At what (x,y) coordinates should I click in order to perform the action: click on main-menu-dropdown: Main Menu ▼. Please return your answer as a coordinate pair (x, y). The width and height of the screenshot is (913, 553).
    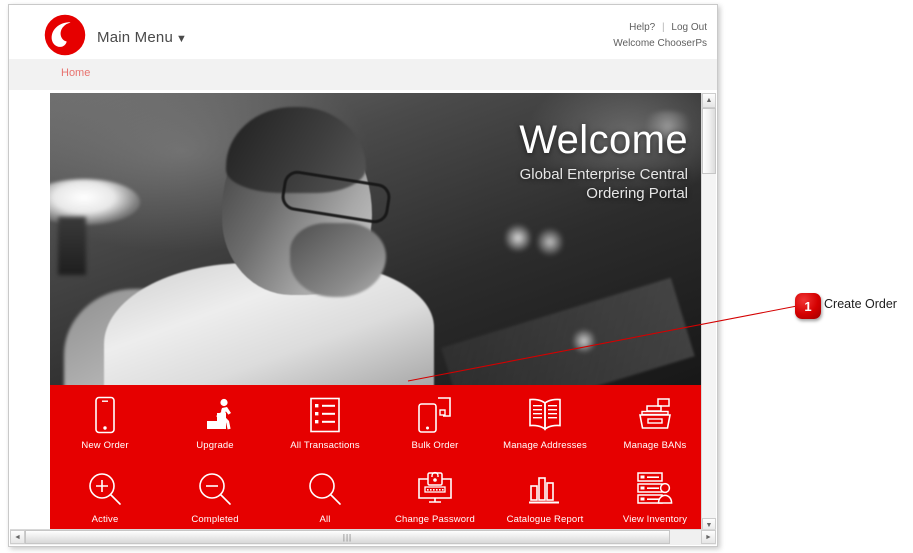
    Looking at the image, I should click on (142, 37).